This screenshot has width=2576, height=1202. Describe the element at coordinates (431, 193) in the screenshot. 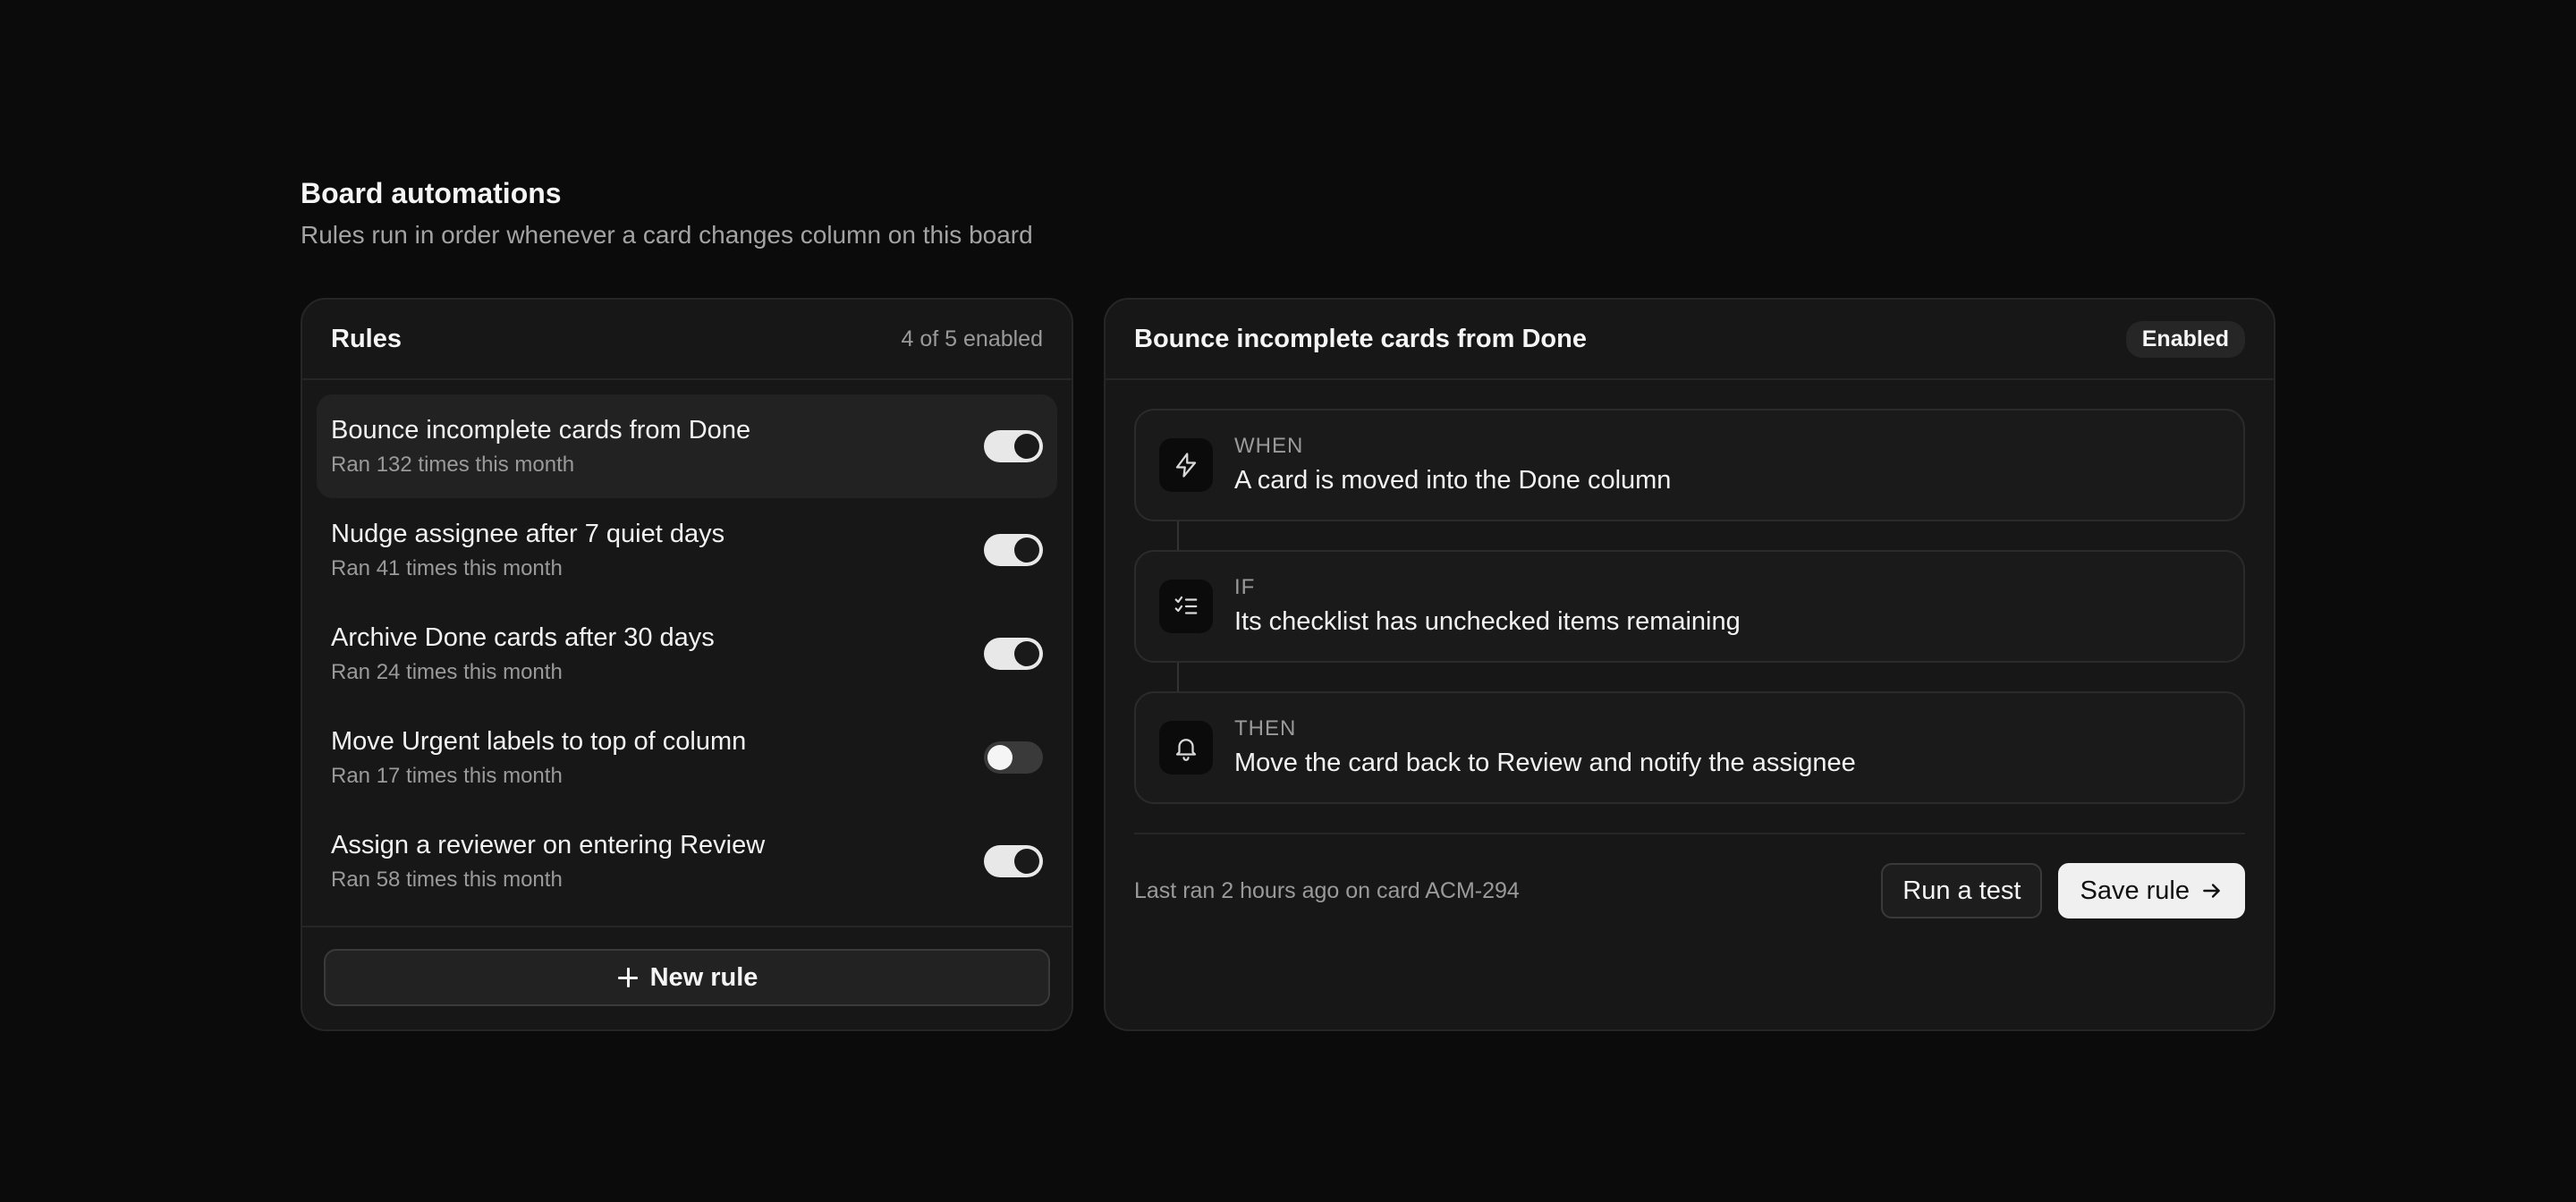

I see `page-title: Board automations` at that location.